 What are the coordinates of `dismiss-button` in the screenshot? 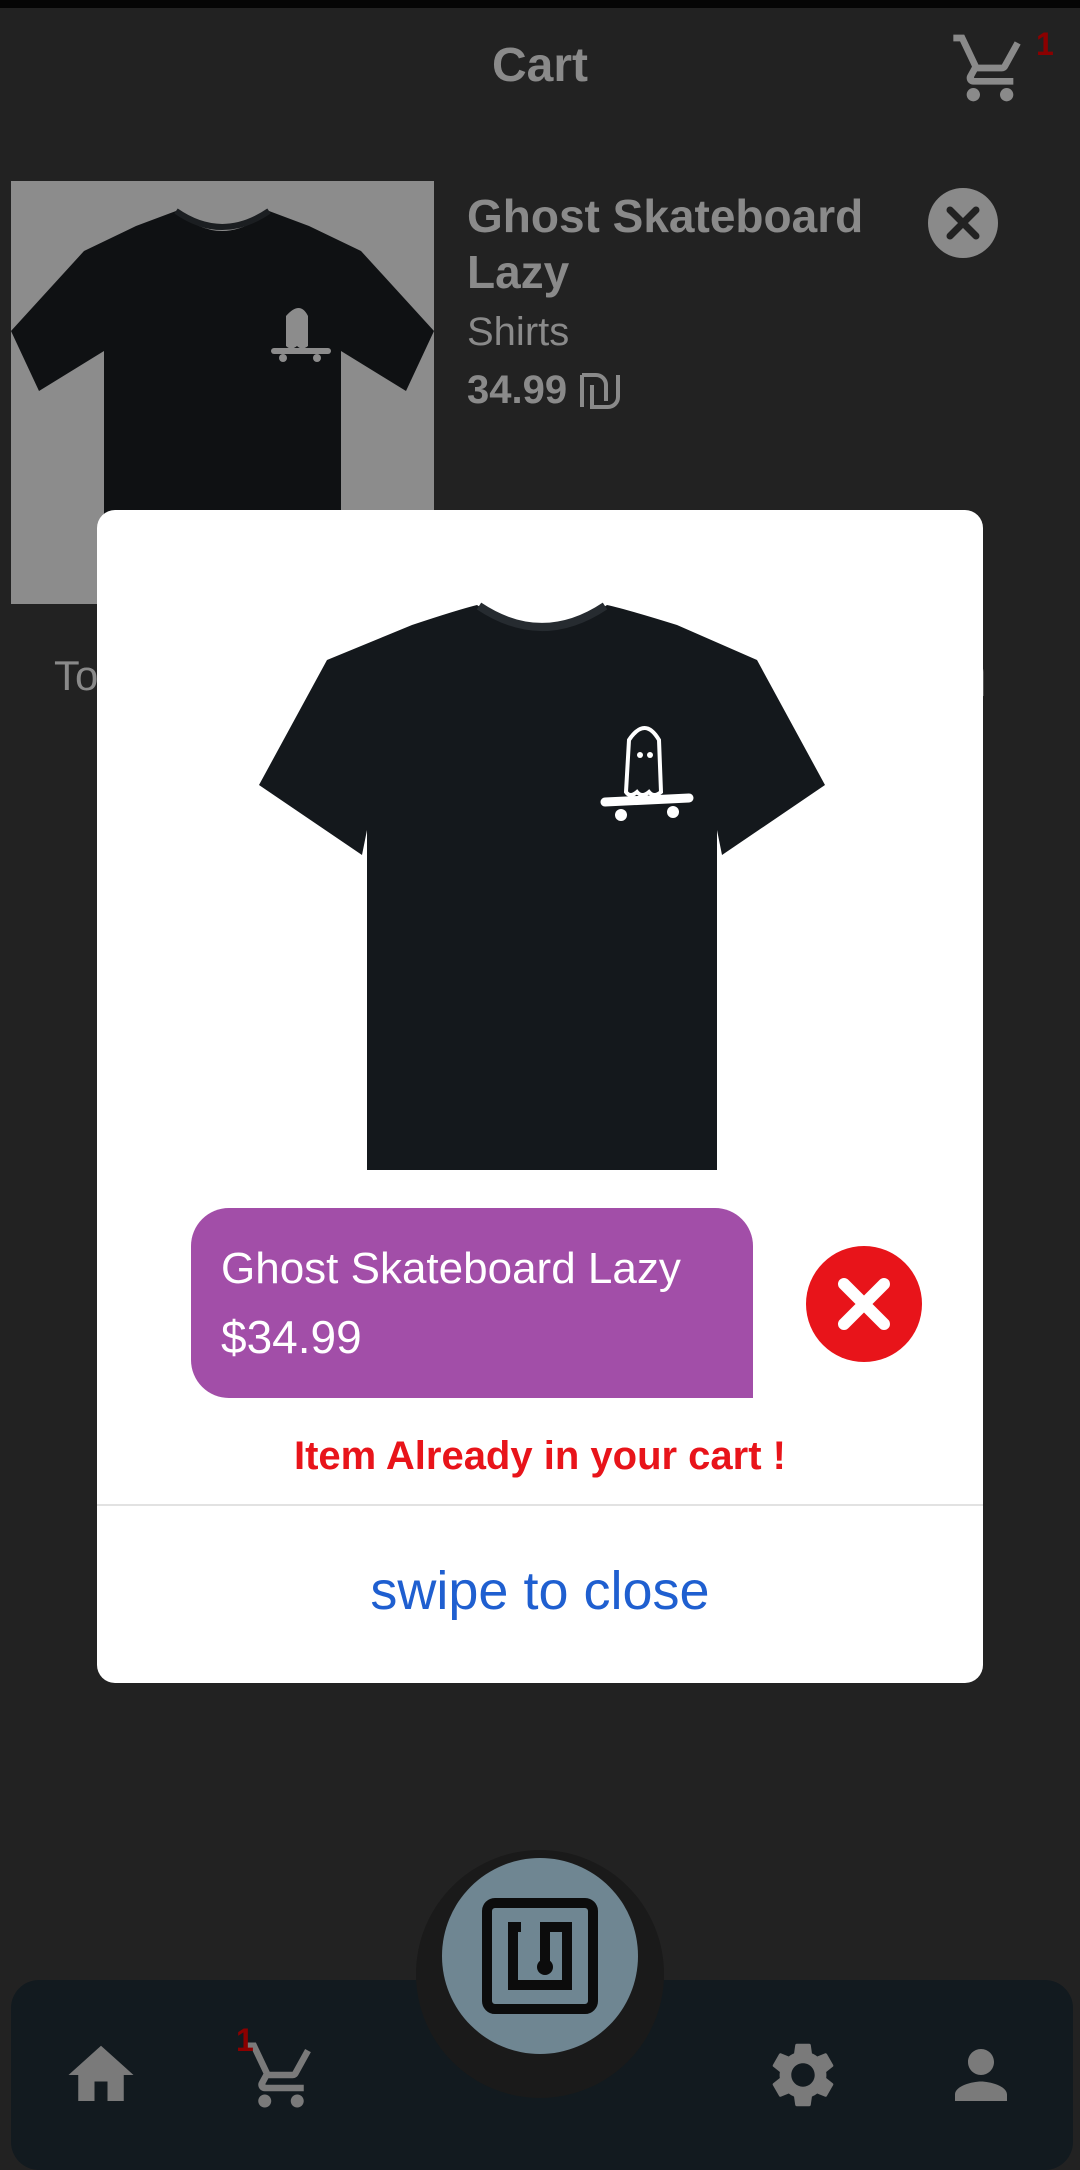 It's located at (864, 1304).